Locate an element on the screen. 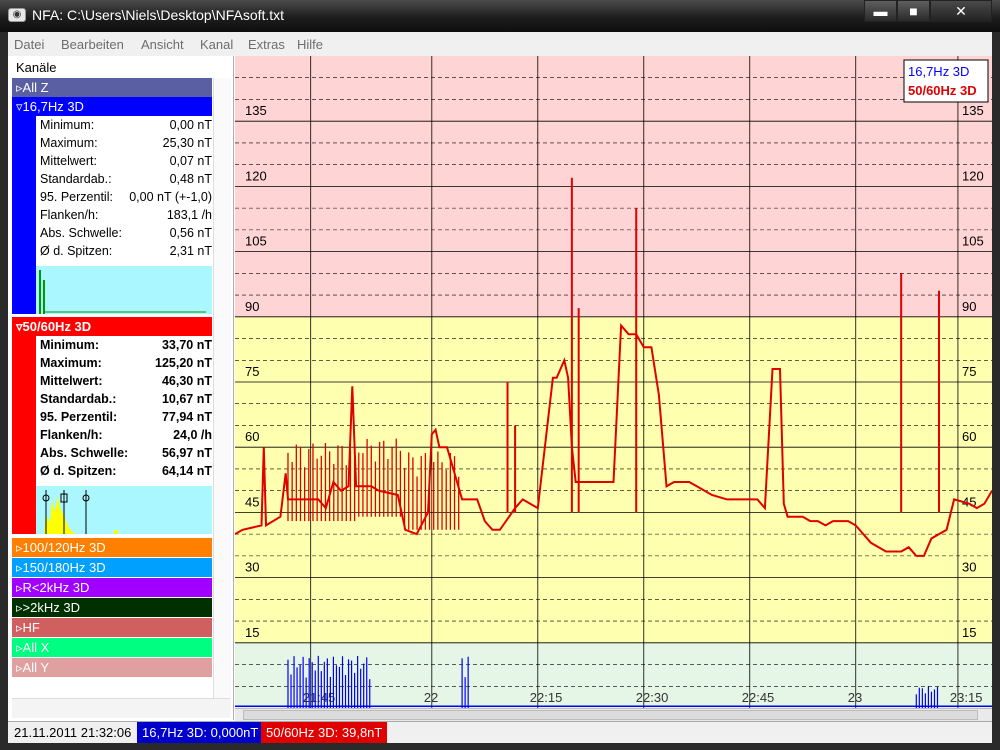 The width and height of the screenshot is (1000, 750). channel-all-y: ▹All Y is located at coordinates (112, 667).